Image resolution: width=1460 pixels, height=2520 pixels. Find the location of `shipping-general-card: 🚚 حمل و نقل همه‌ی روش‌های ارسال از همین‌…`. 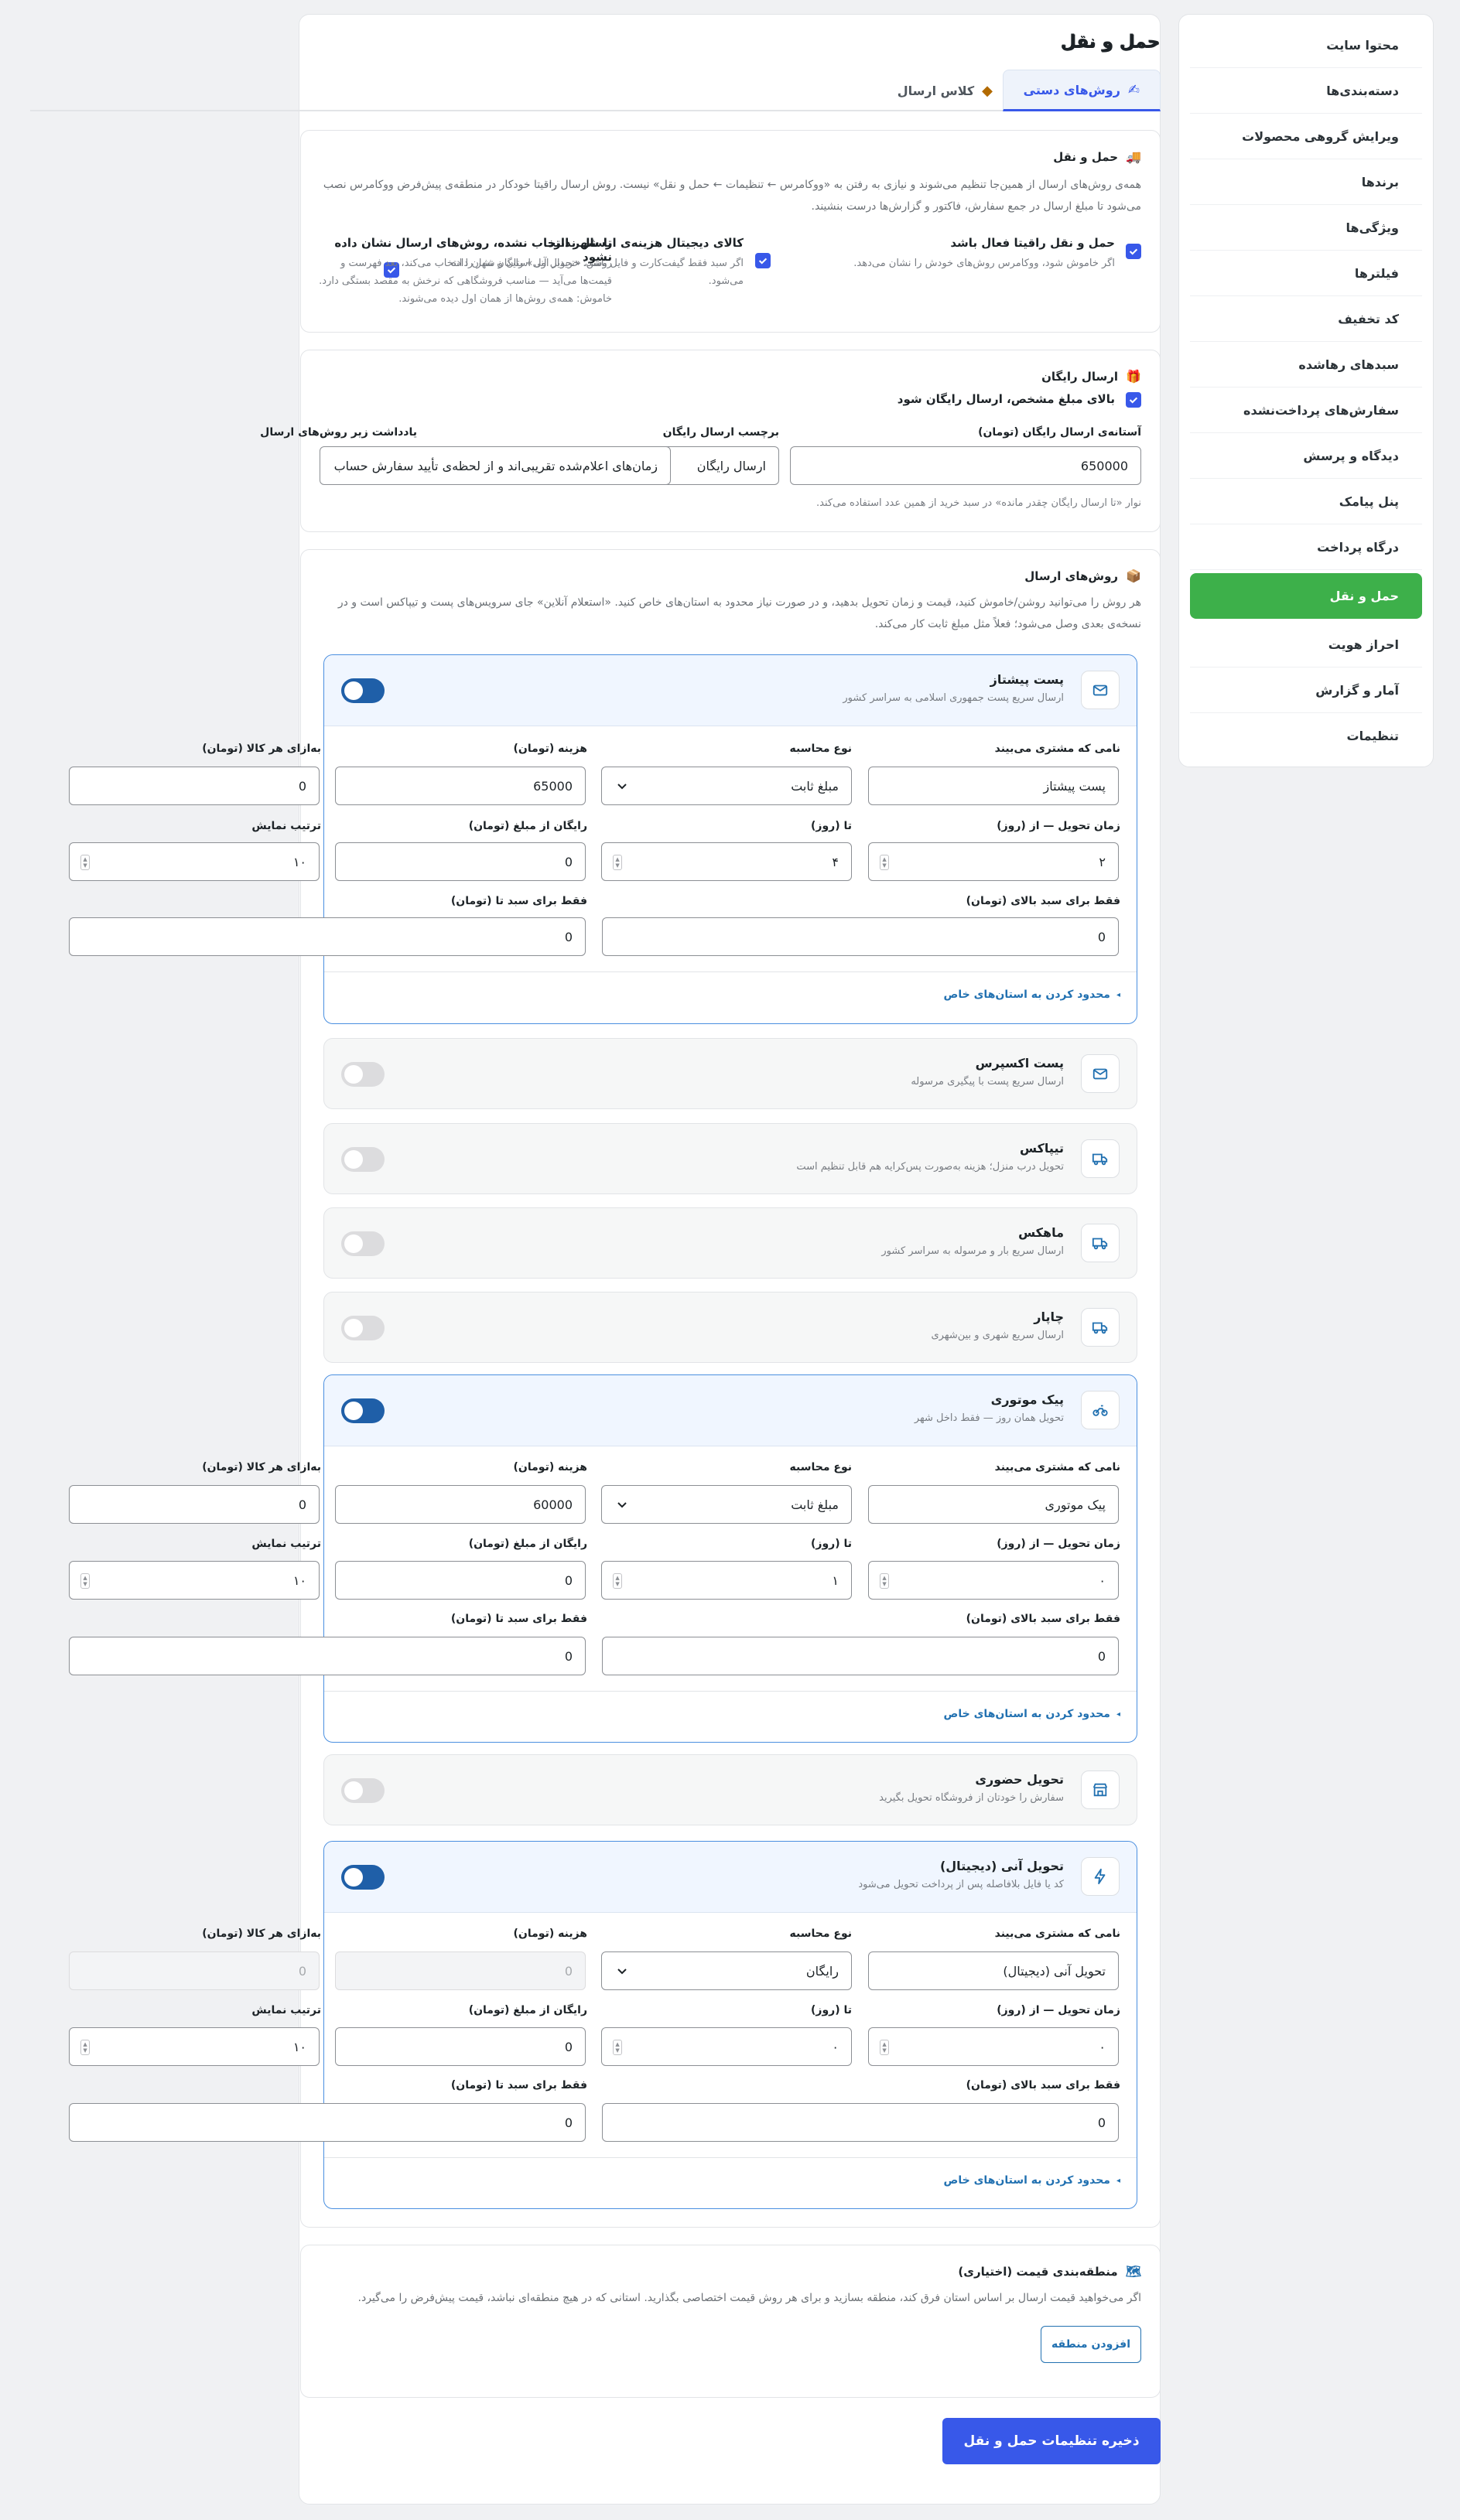

shipping-general-card: 🚚 حمل و نقل همه‌ی روش‌های ارسال از همین‌… is located at coordinates (730, 231).